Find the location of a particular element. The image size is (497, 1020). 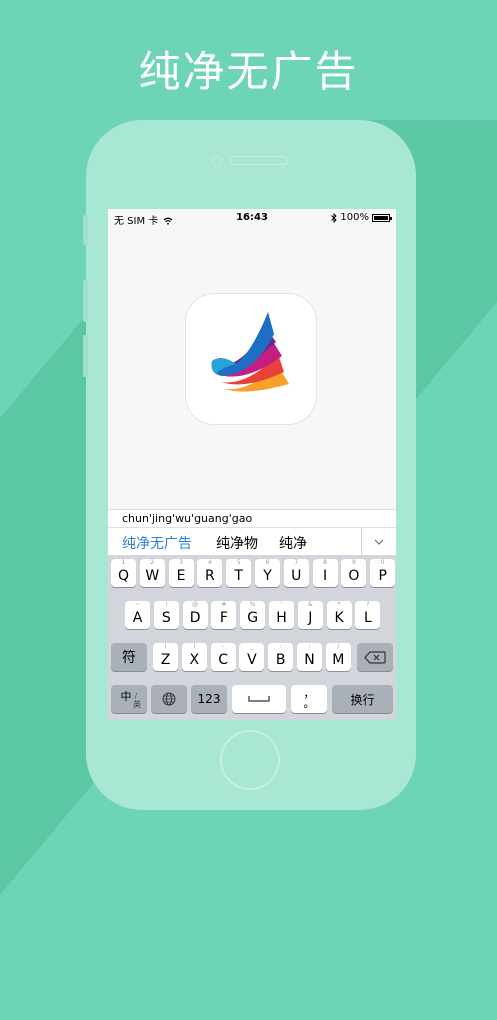

key-c: -C is located at coordinates (223, 657).